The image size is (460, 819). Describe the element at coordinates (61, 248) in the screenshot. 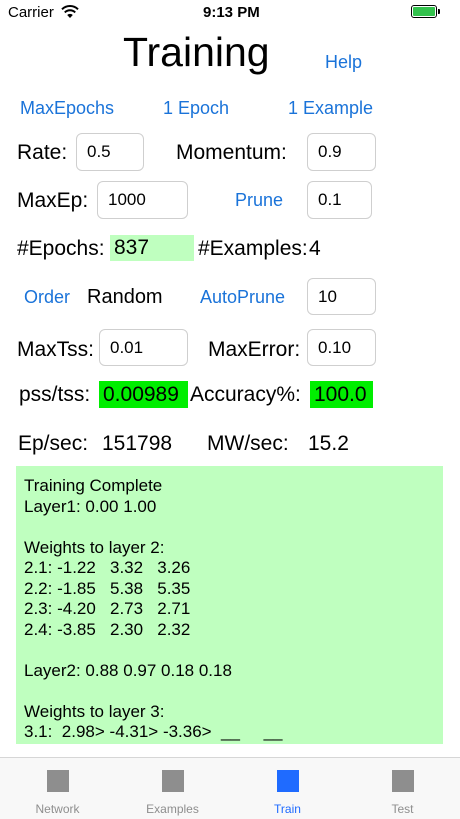

I see `epochs-label: #Epochs:` at that location.